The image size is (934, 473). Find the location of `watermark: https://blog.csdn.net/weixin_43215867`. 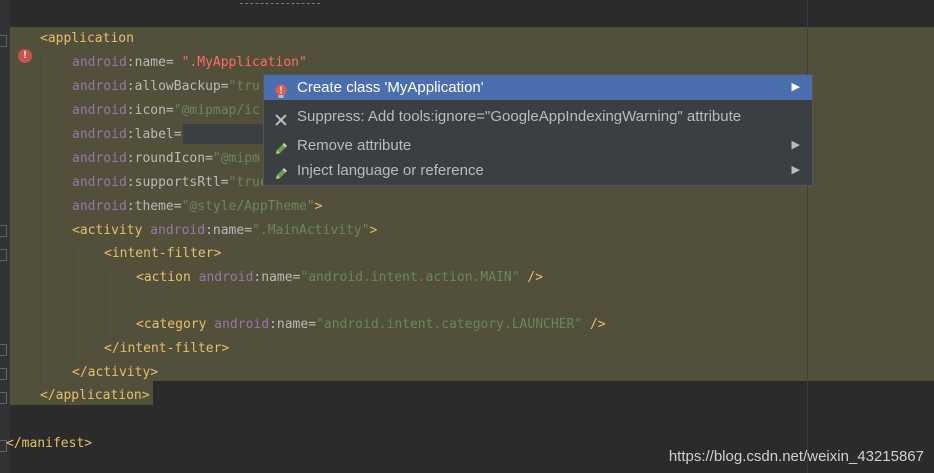

watermark: https://blog.csdn.net/weixin_43215867 is located at coordinates (796, 456).